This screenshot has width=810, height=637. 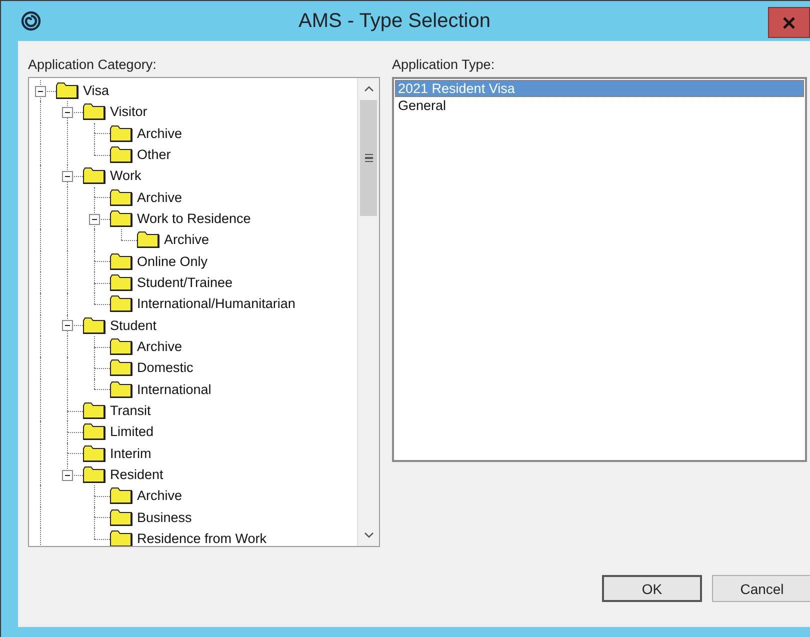 What do you see at coordinates (444, 65) in the screenshot?
I see `type-label: Application Type:` at bounding box center [444, 65].